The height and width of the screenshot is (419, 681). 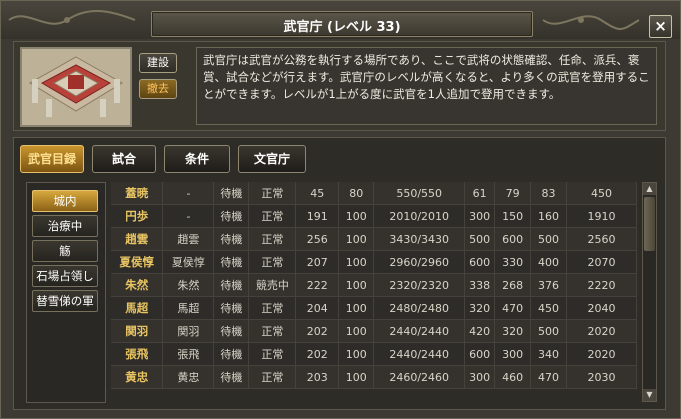 I want to click on remove-button: 撤去, so click(x=158, y=89).